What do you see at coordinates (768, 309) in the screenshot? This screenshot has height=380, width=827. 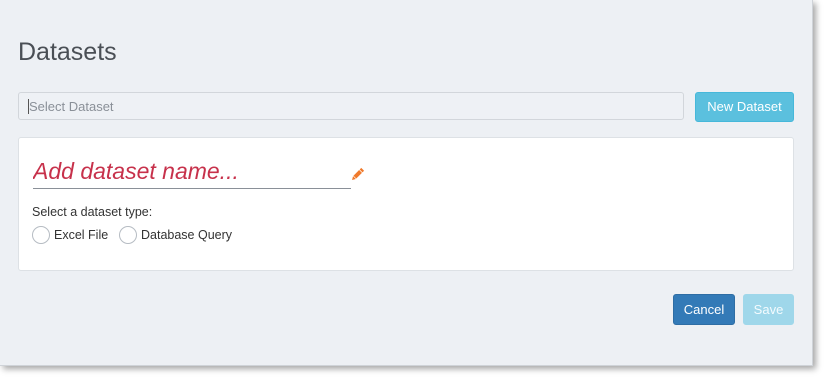 I see `save-button: Save` at bounding box center [768, 309].